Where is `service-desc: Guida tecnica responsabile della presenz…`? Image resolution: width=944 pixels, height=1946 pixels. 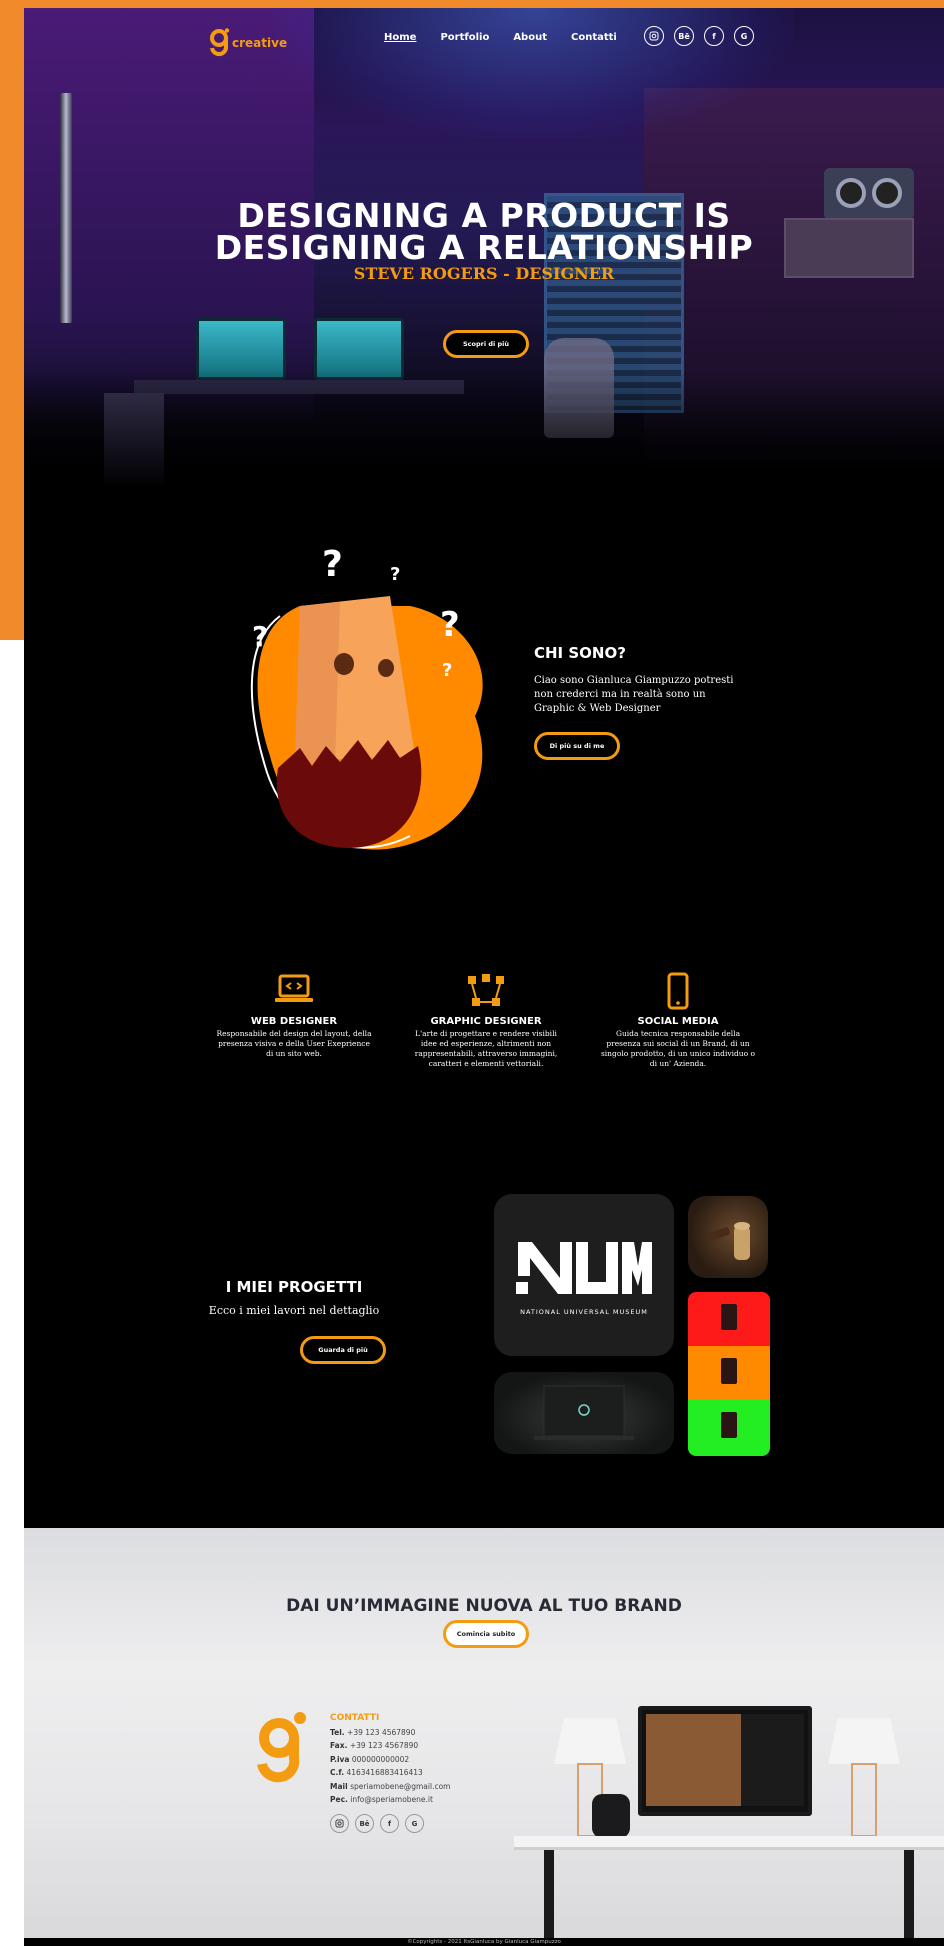
service-desc: Guida tecnica responsabile della presenz… is located at coordinates (678, 1048).